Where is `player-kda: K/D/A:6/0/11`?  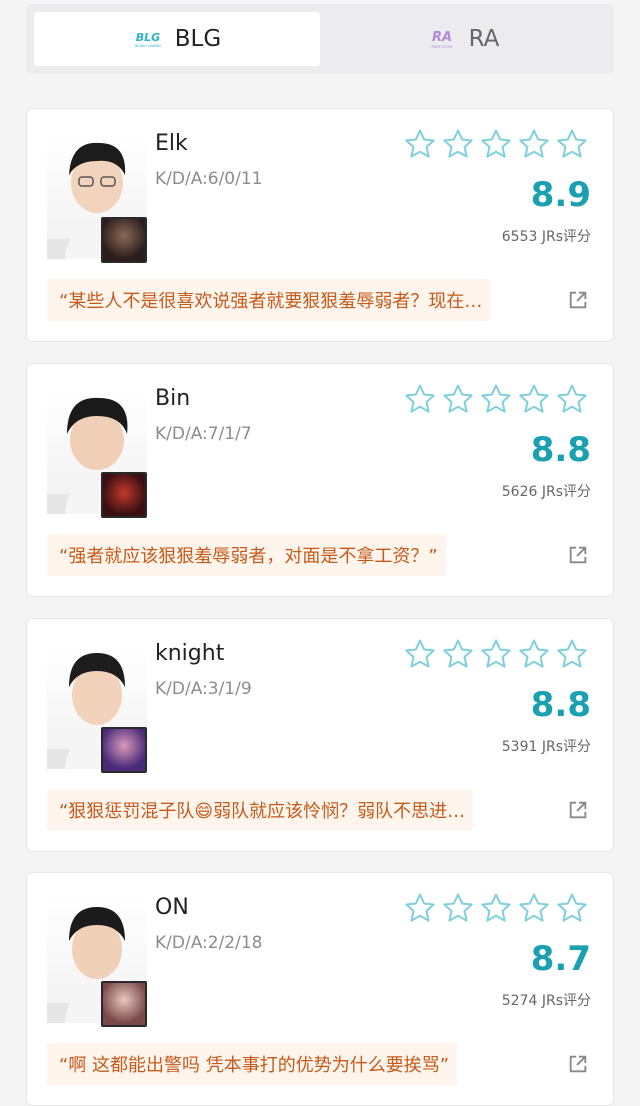
player-kda: K/D/A:6/0/11 is located at coordinates (209, 179).